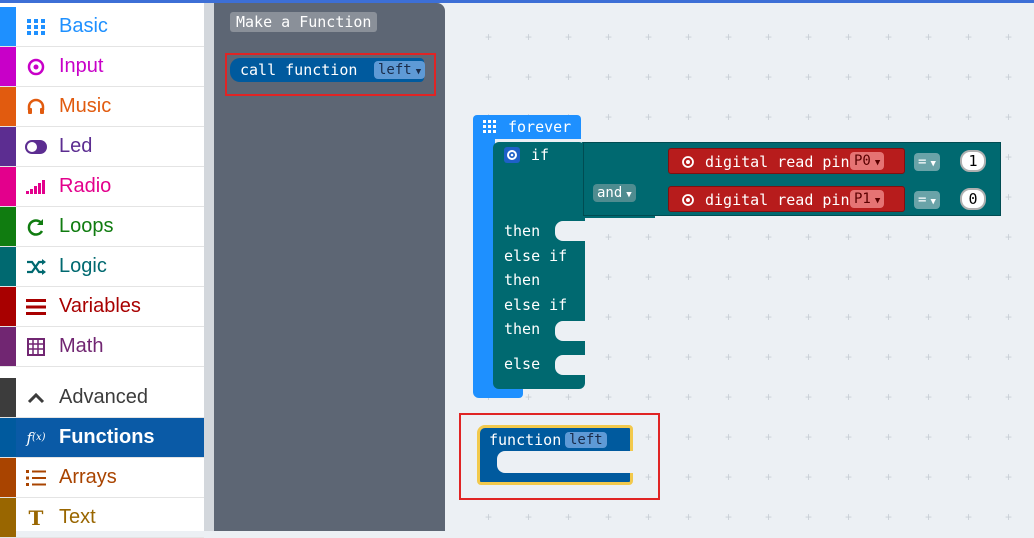 The height and width of the screenshot is (538, 1034). Describe the element at coordinates (540, 155) in the screenshot. I see `if-label: if` at that location.